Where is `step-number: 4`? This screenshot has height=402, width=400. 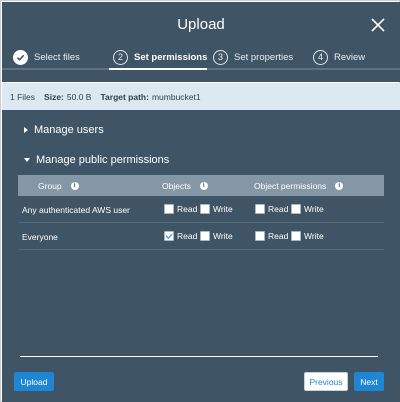
step-number: 4 is located at coordinates (320, 57).